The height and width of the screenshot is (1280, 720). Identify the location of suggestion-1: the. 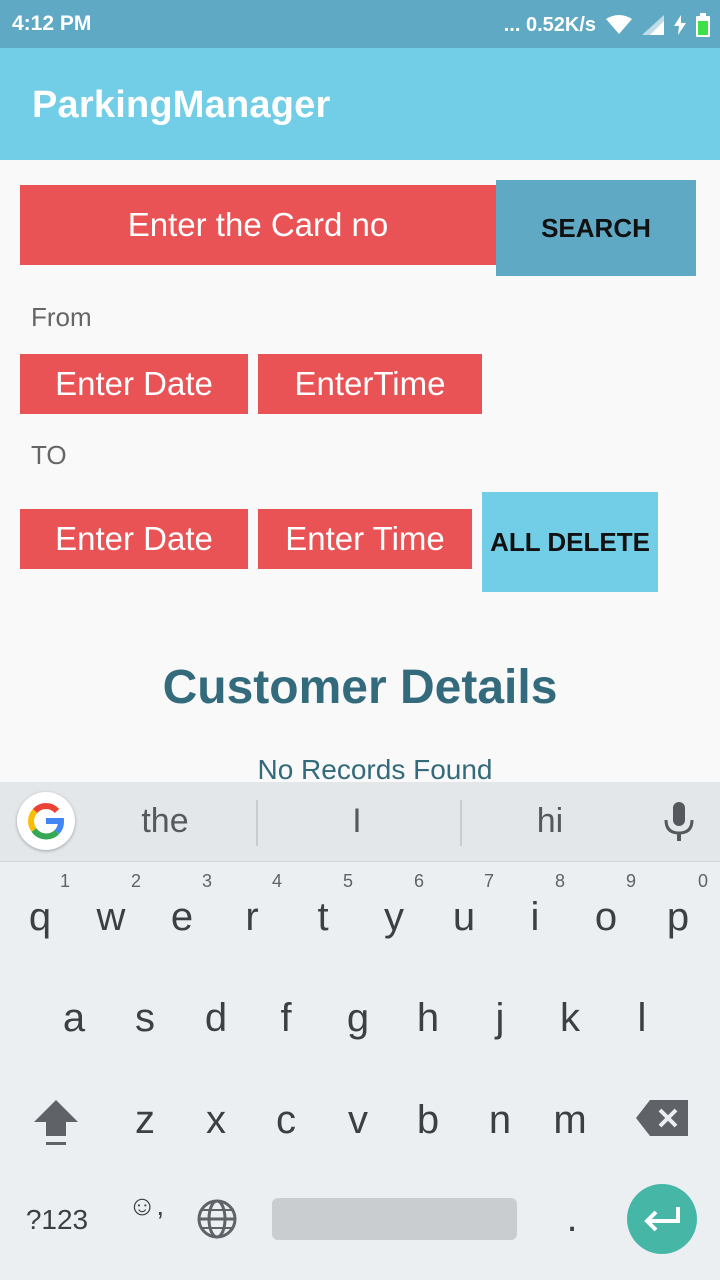
(165, 821).